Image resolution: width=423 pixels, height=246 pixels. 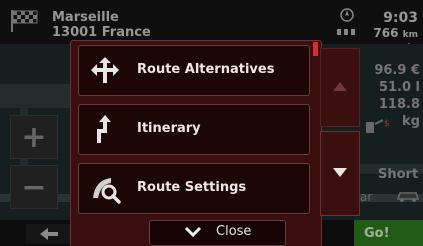 What do you see at coordinates (206, 69) in the screenshot?
I see `route-alternatives-label: Route Alternatives` at bounding box center [206, 69].